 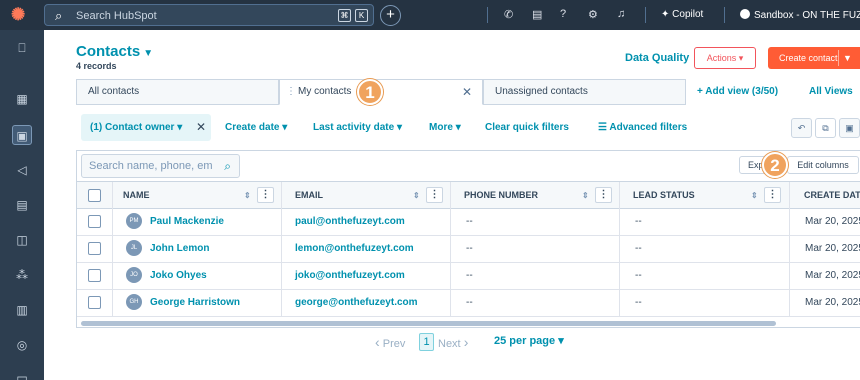 What do you see at coordinates (426, 342) in the screenshot?
I see `page-number-button: 1` at bounding box center [426, 342].